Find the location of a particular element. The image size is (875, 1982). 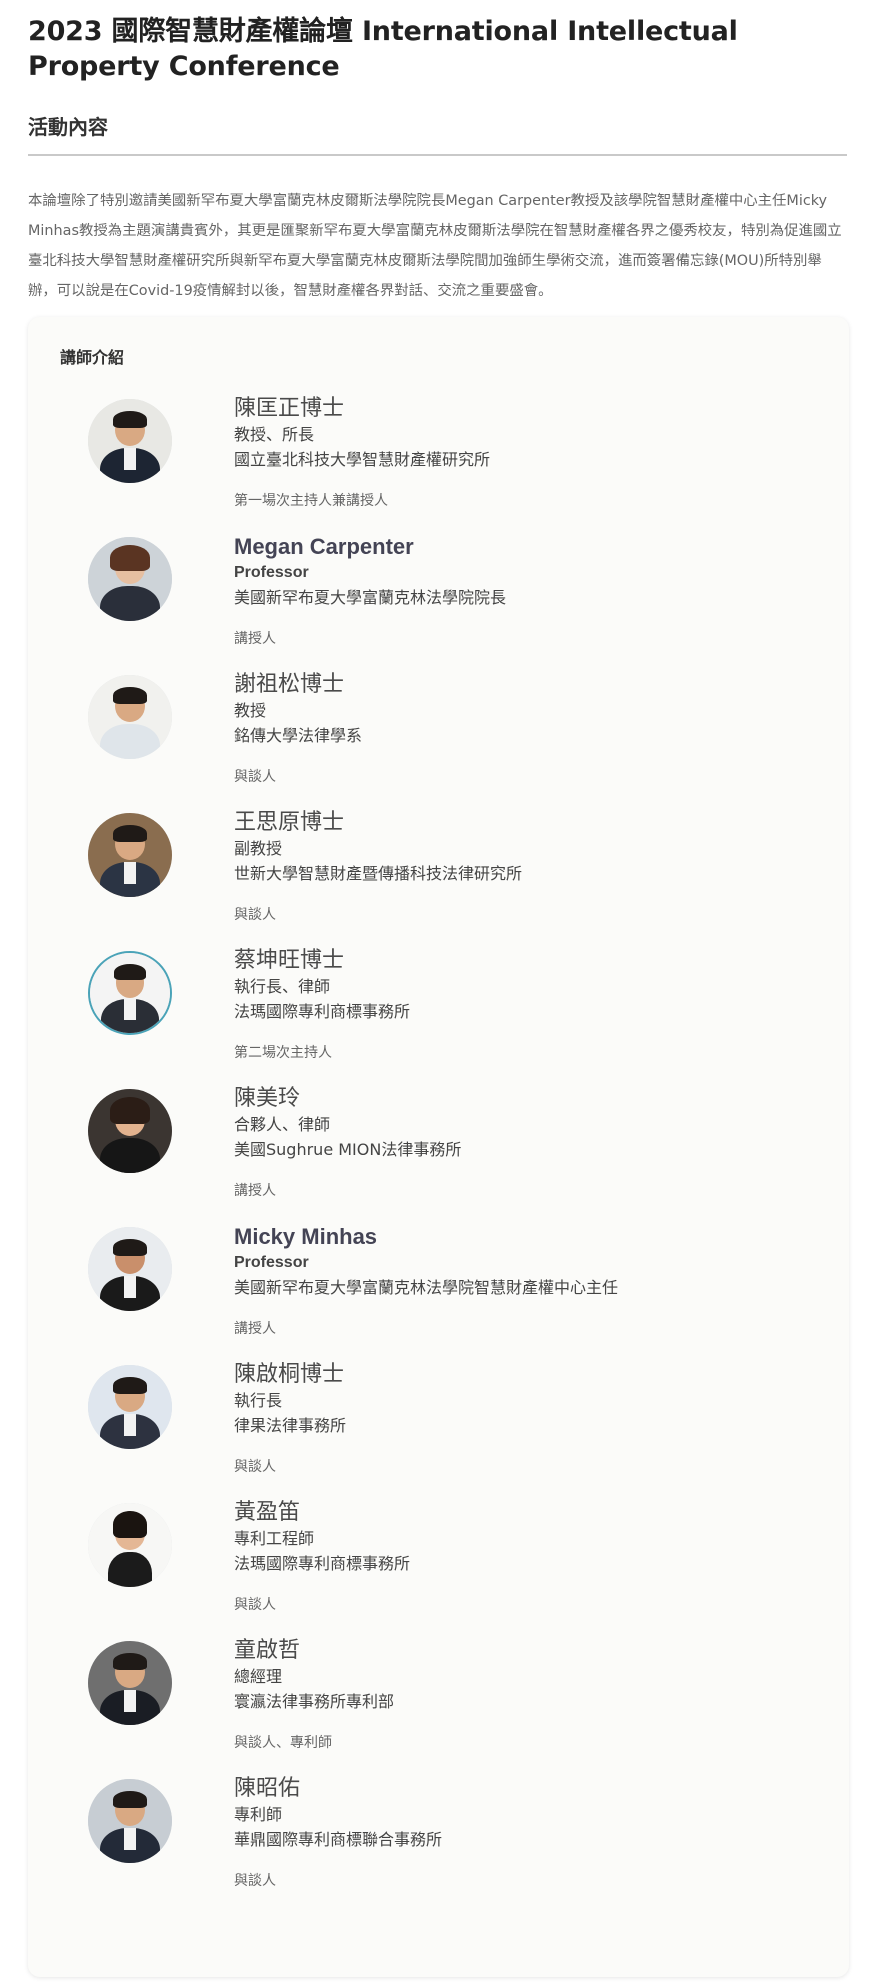

speaker-name: 陳匡正博士 is located at coordinates (289, 408).